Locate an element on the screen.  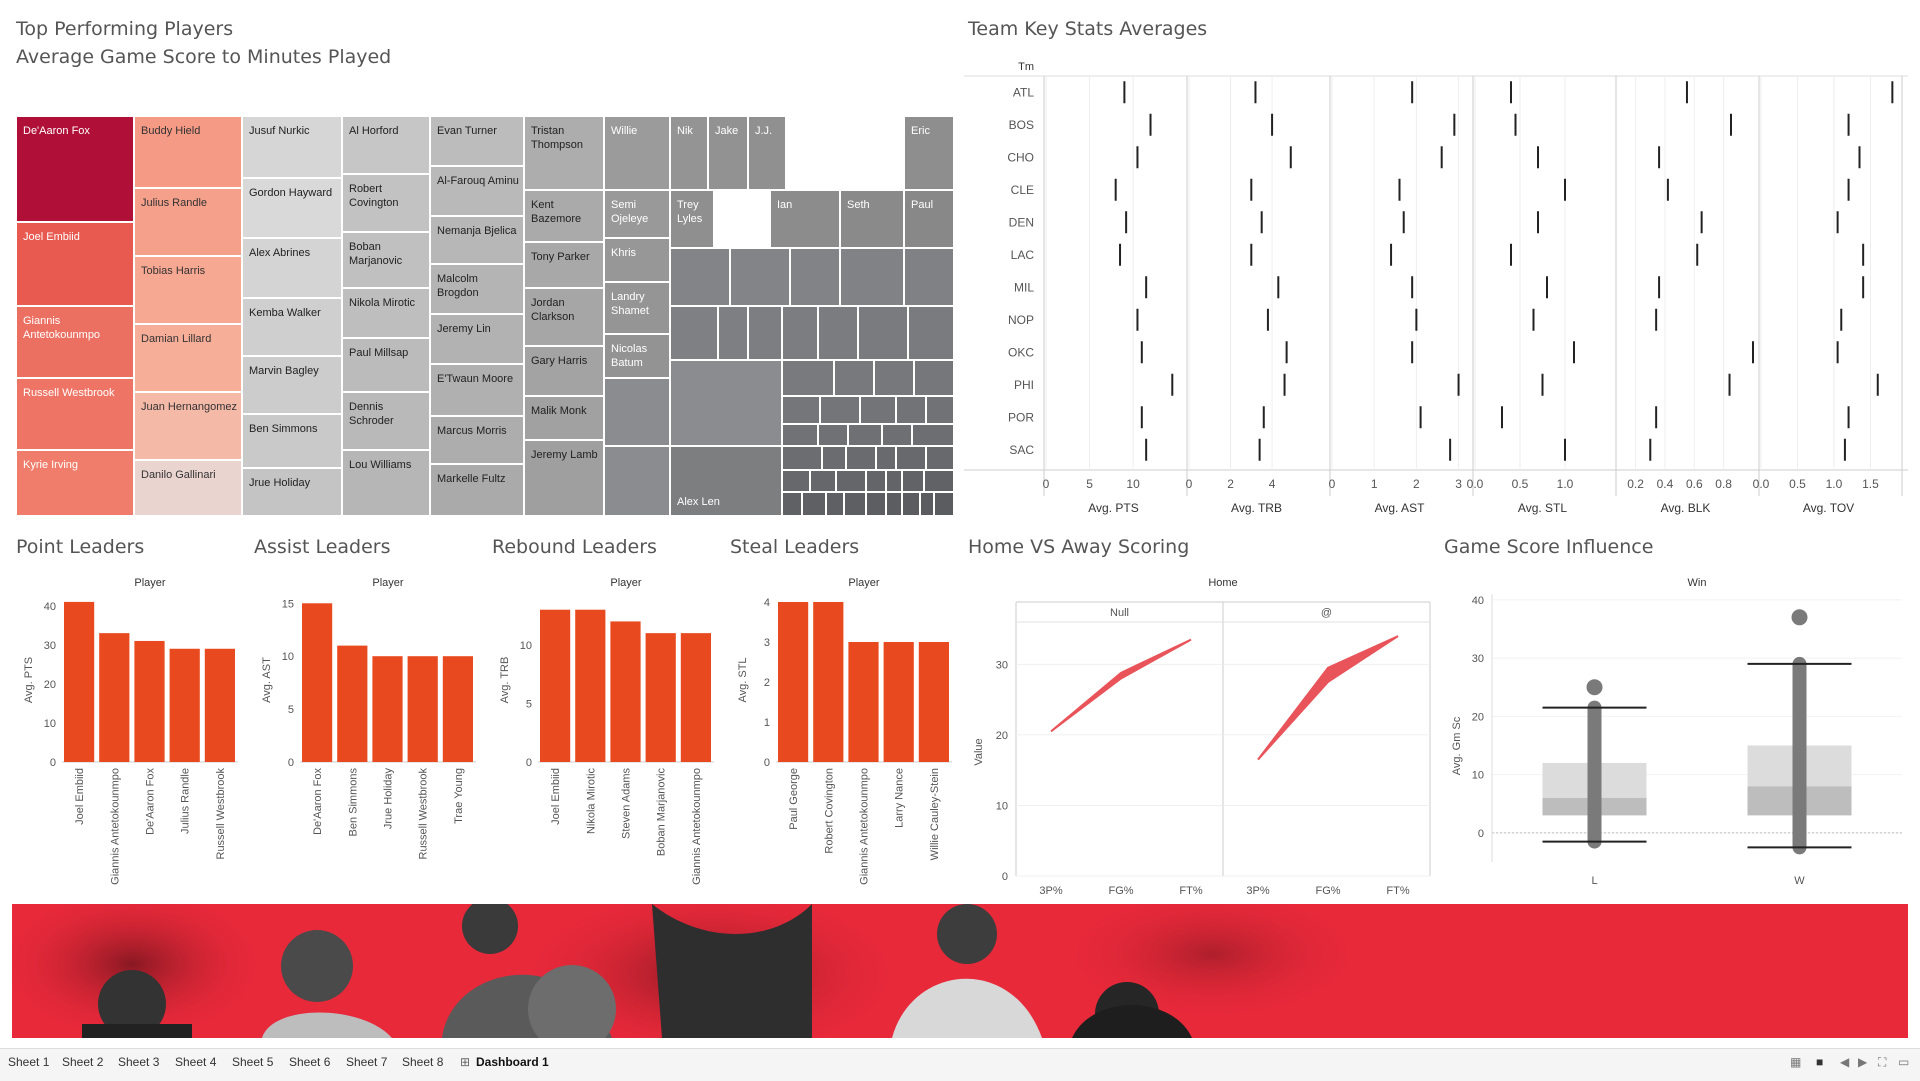
present-icon: ▭ is located at coordinates (1903, 1062).